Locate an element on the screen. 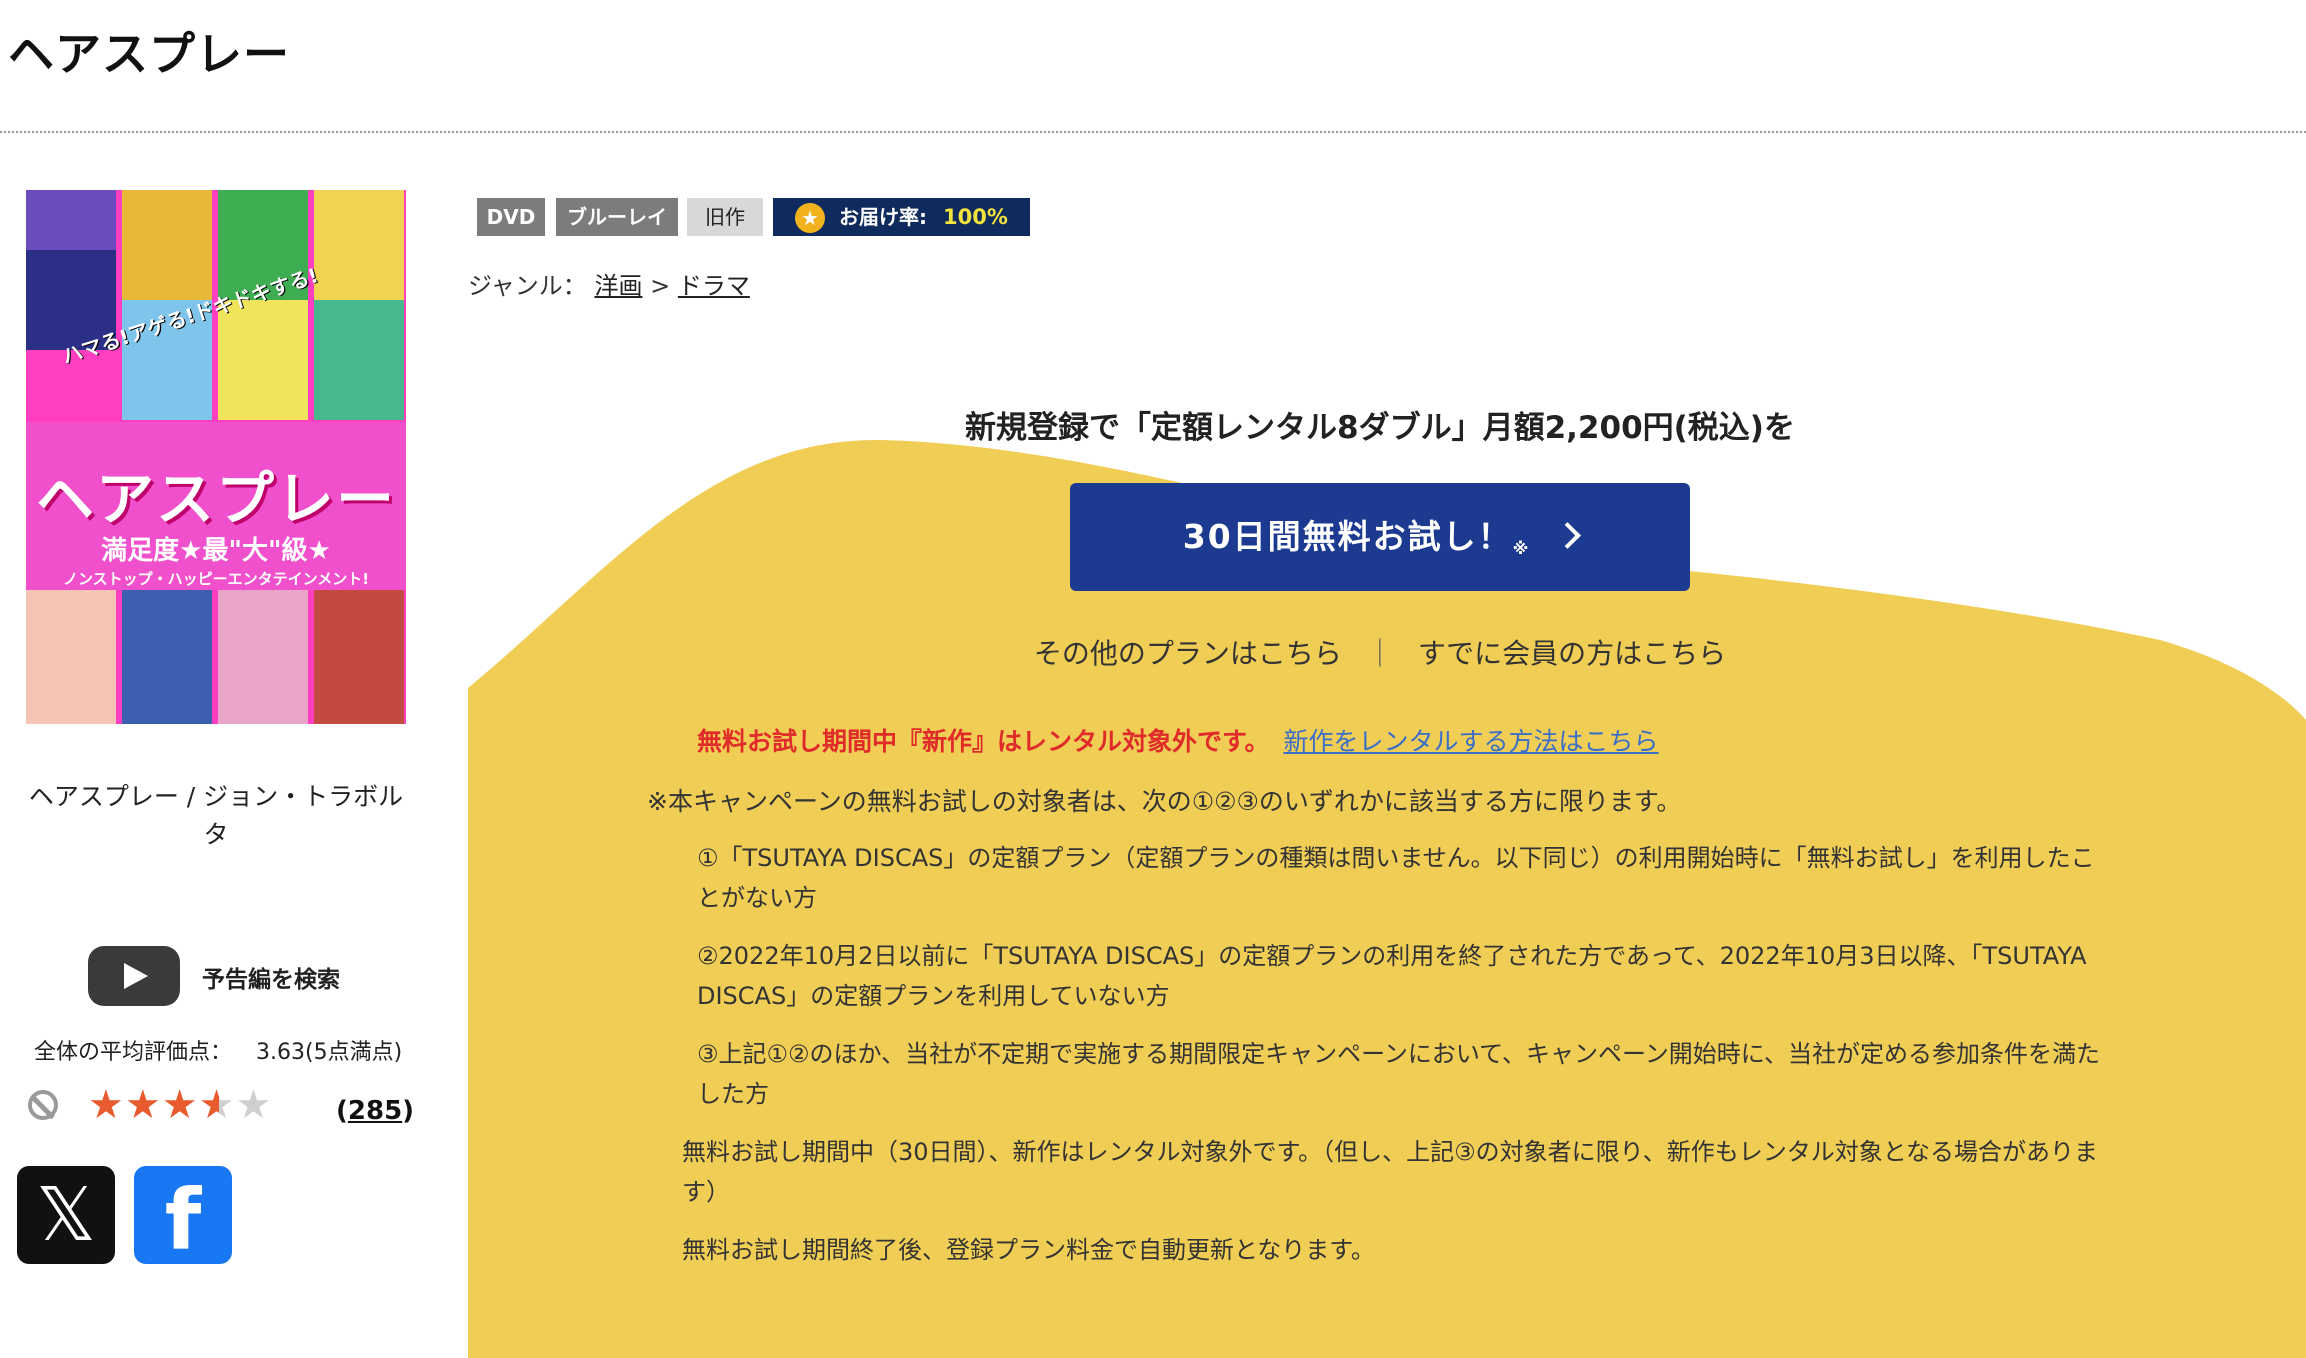  not-interested-icon is located at coordinates (43, 1105).